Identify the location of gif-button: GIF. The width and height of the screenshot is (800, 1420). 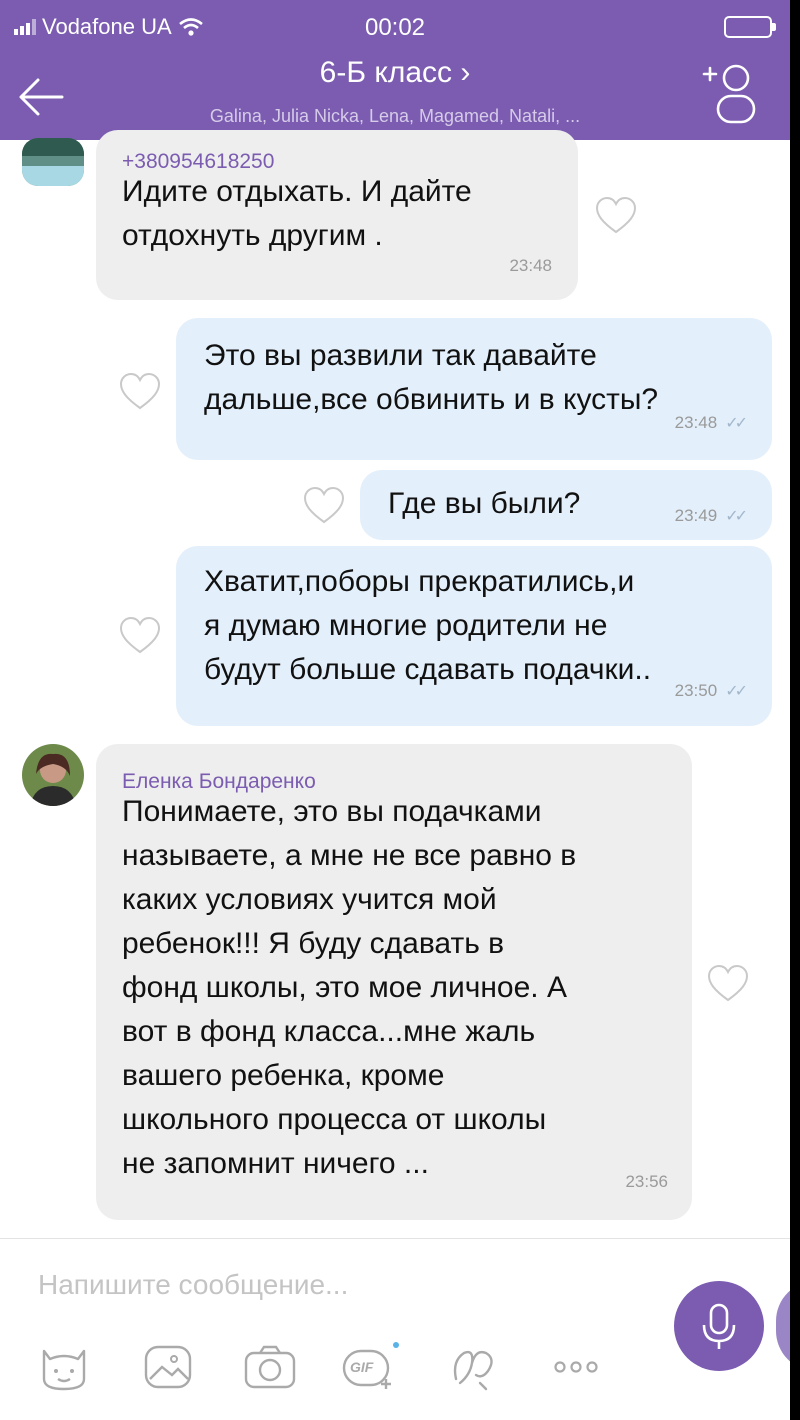
(370, 1367).